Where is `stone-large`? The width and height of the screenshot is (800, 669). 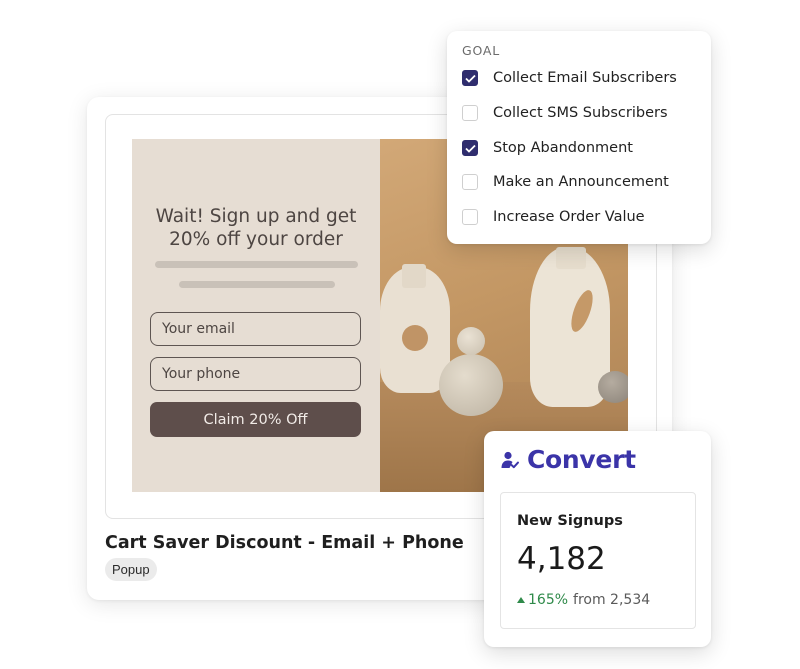
stone-large is located at coordinates (471, 385).